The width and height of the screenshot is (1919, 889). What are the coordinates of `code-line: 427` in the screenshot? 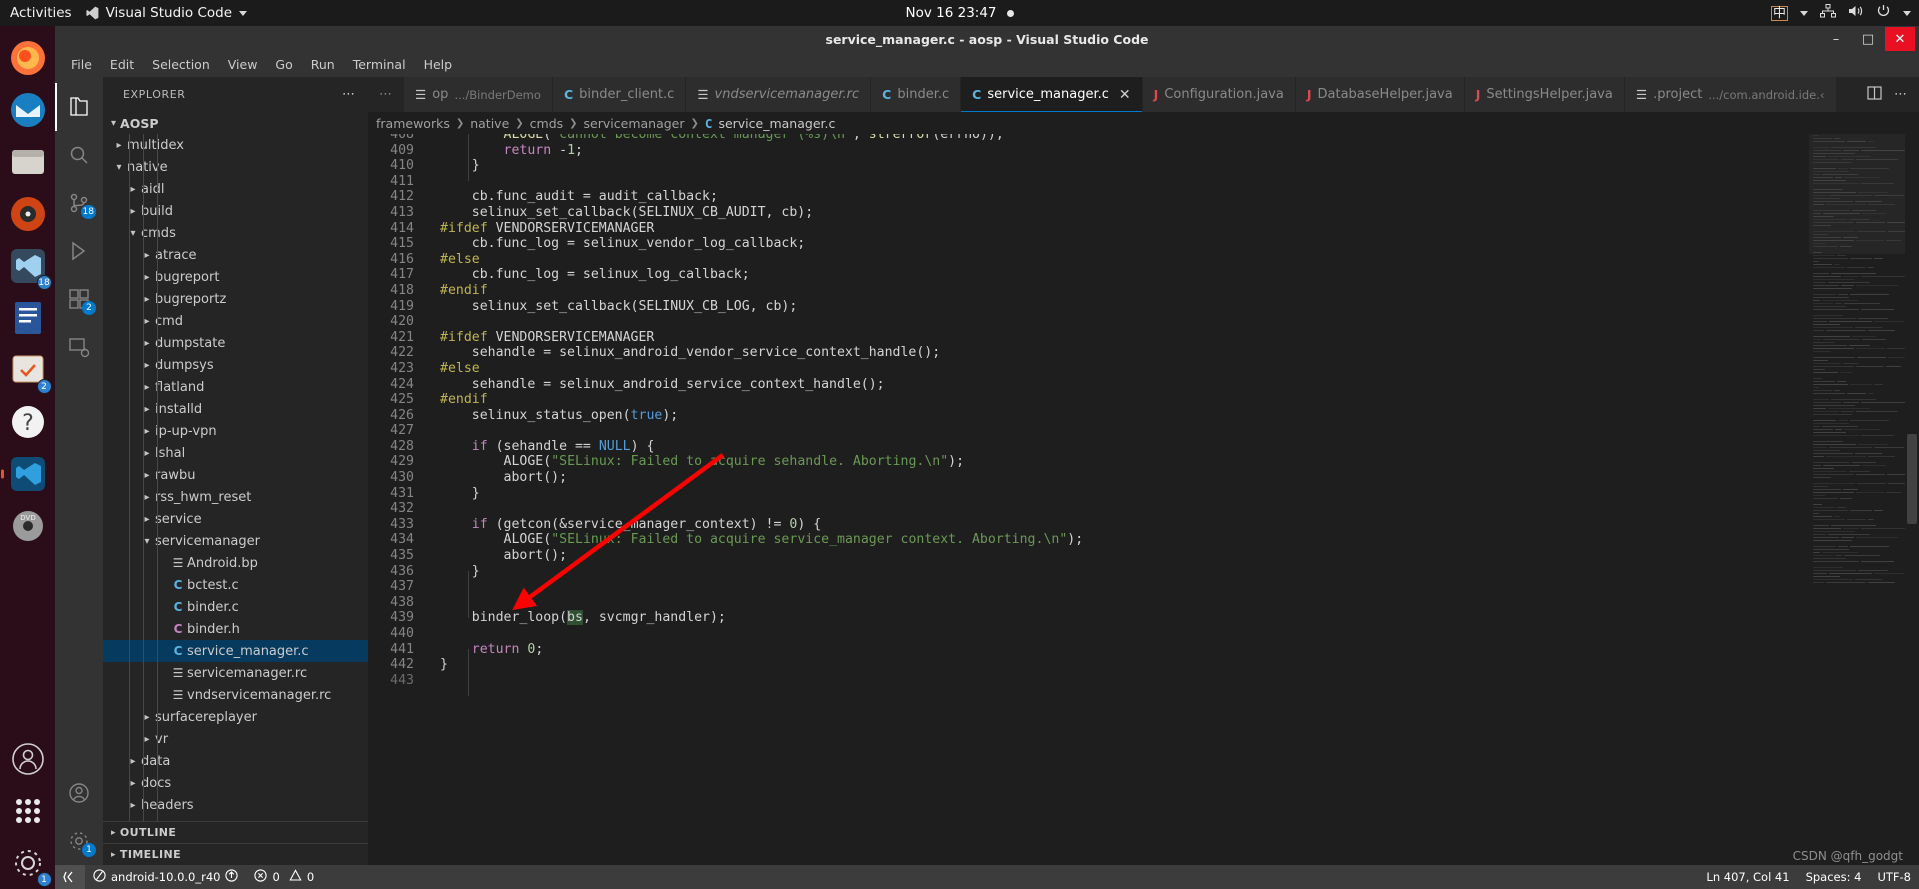 It's located at (1143, 431).